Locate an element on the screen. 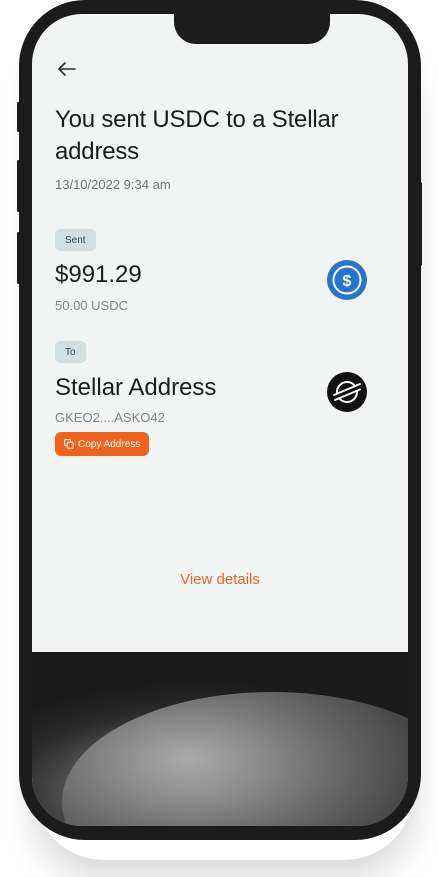 This screenshot has height=877, width=439. page-title: You sent USDC to a Stellar address is located at coordinates (197, 135).